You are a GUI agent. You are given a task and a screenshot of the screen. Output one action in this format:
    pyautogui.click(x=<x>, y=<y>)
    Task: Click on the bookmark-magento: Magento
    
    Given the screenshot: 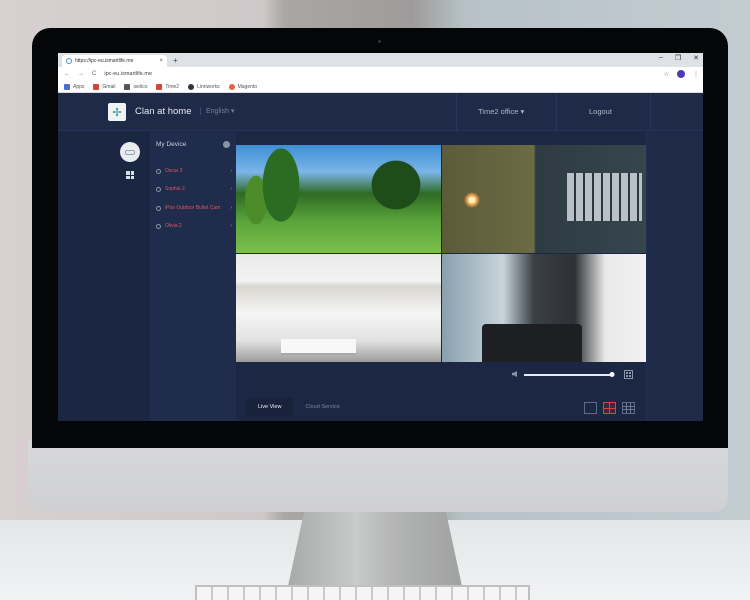 What is the action you would take?
    pyautogui.click(x=242, y=86)
    